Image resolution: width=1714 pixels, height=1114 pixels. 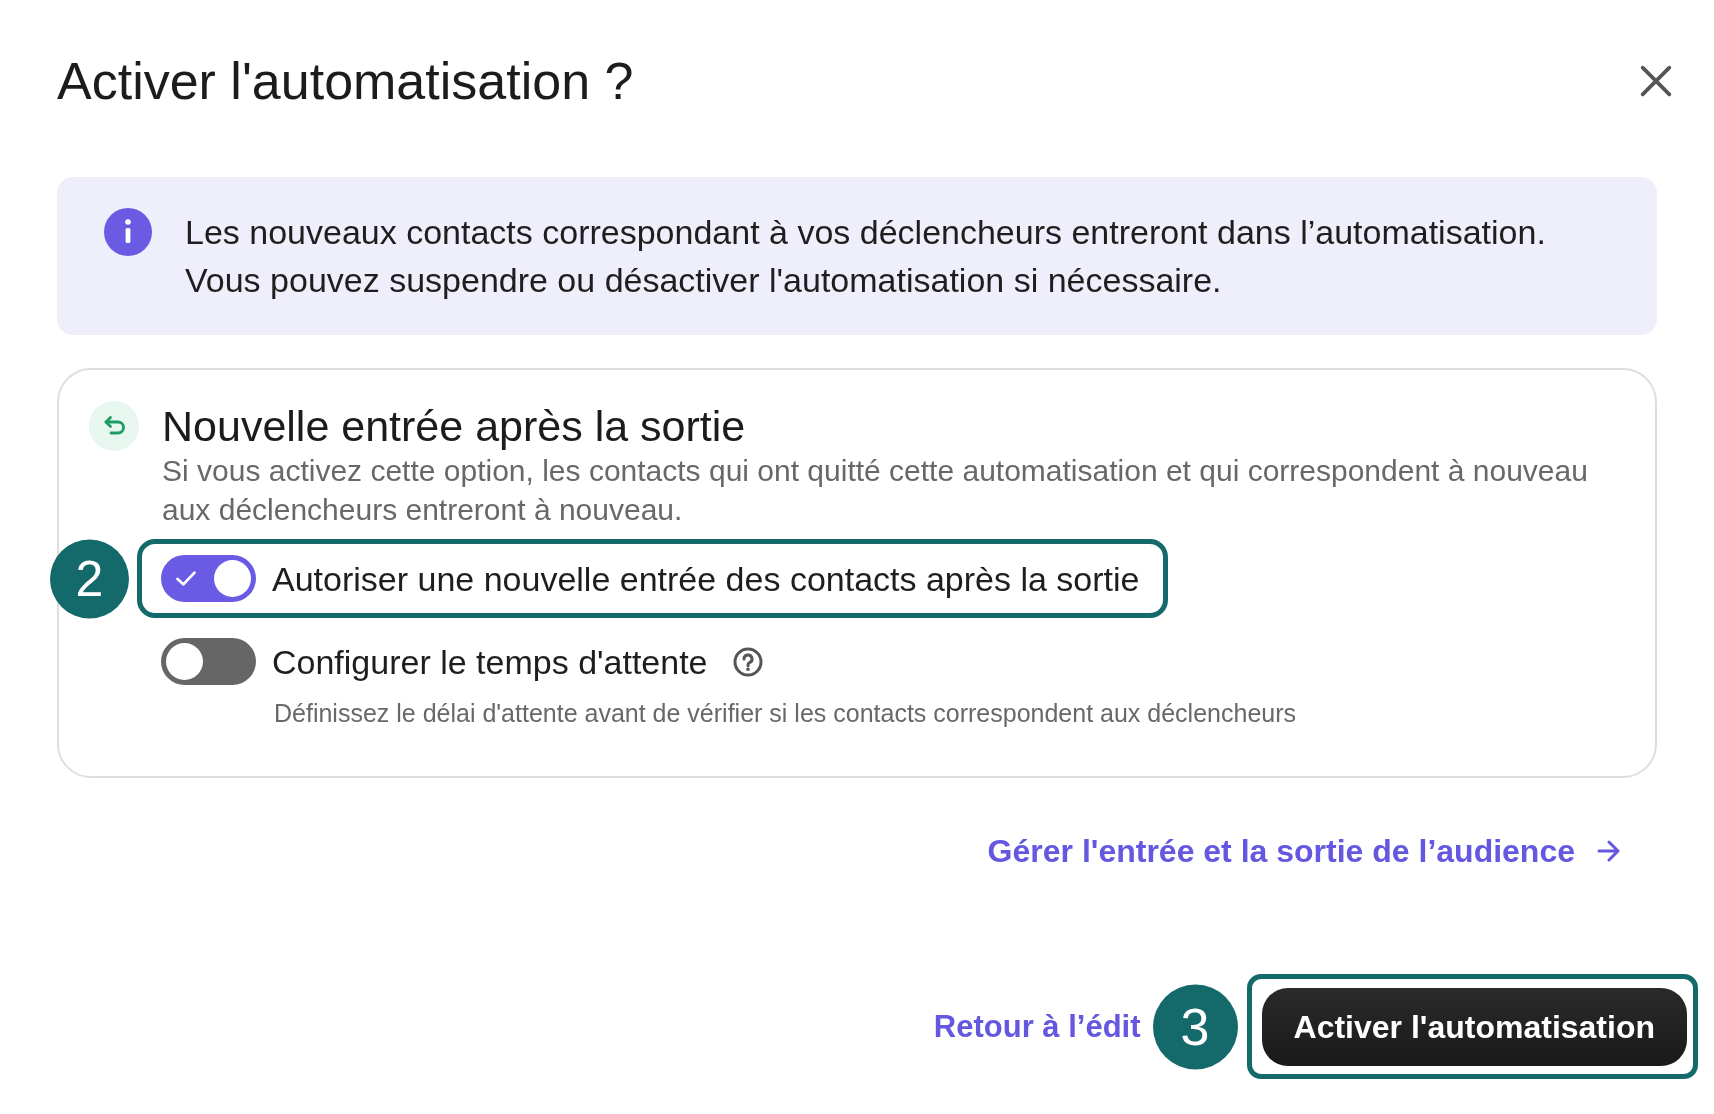 I want to click on toggle-label: Autoriser une nouvelle entrée des contacts après la sortie, so click(x=706, y=579).